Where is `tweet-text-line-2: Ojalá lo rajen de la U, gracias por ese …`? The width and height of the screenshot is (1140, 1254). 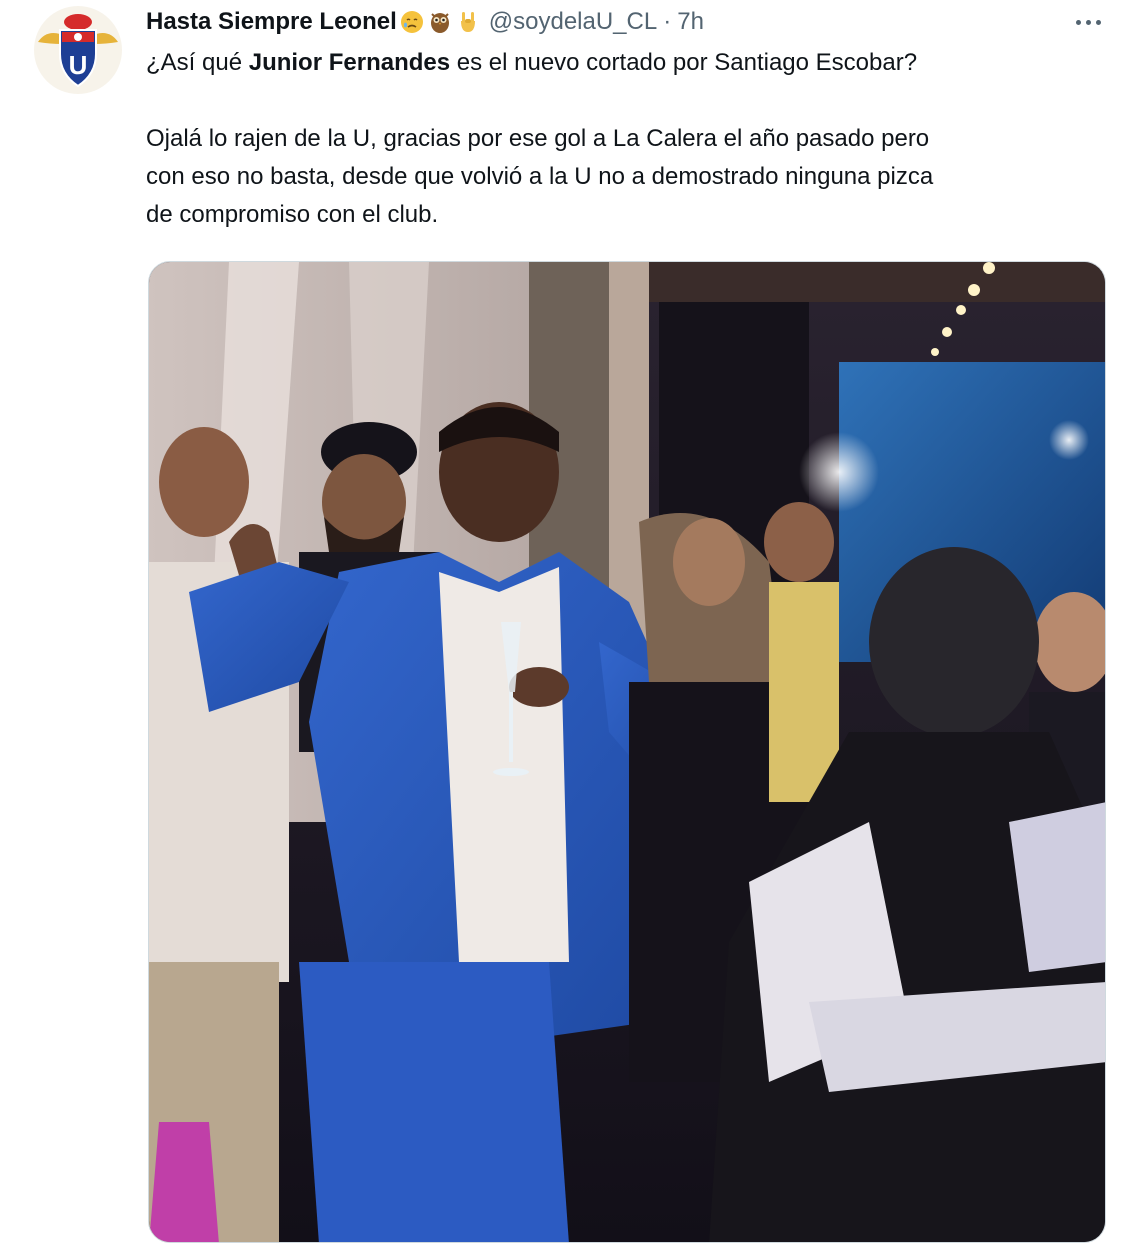
tweet-text-line-2: Ojalá lo rajen de la U, gracias por ese … is located at coordinates (538, 138).